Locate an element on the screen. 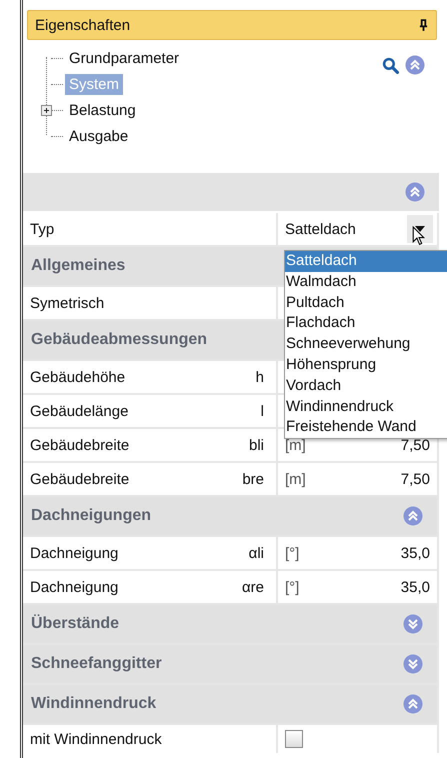 The width and height of the screenshot is (447, 758). section-title: Allgemeines is located at coordinates (78, 266).